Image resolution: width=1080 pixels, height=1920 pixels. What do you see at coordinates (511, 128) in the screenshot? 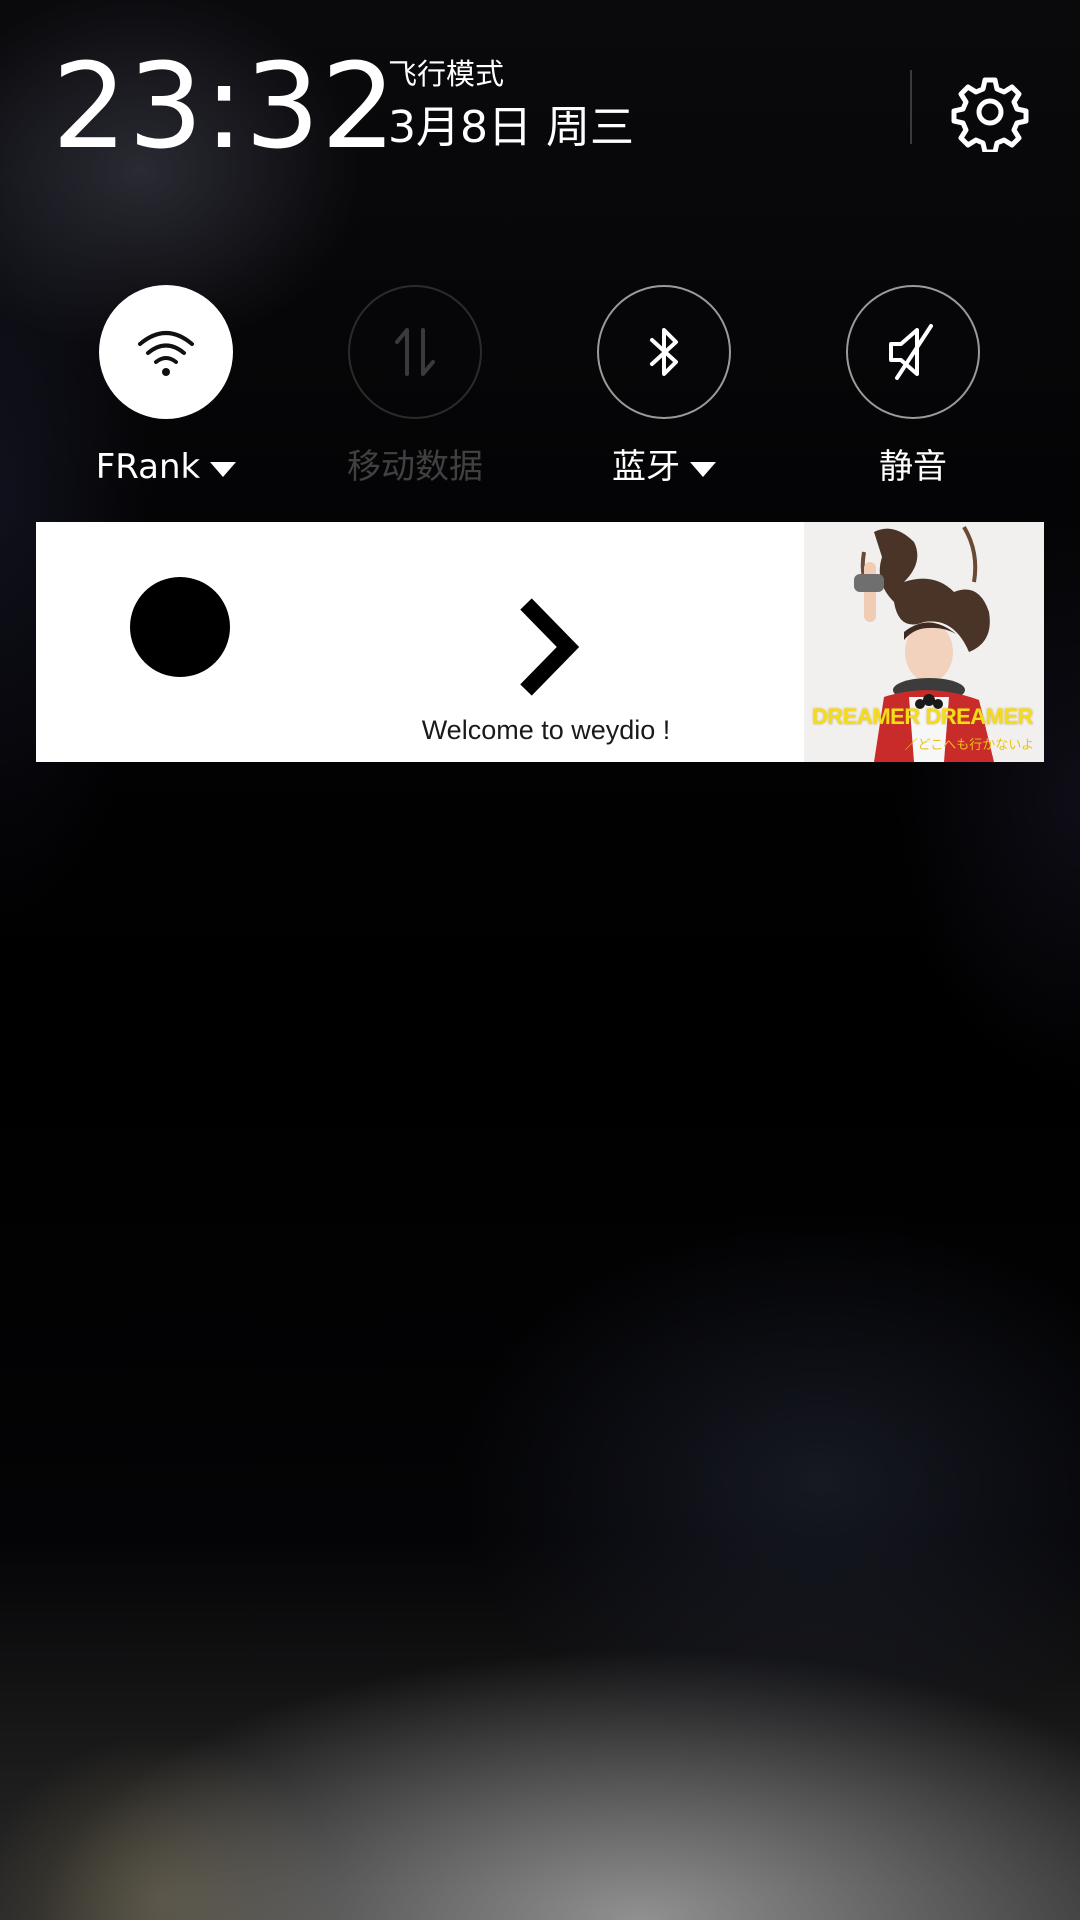
I see `date-label: 3月8日 周三` at bounding box center [511, 128].